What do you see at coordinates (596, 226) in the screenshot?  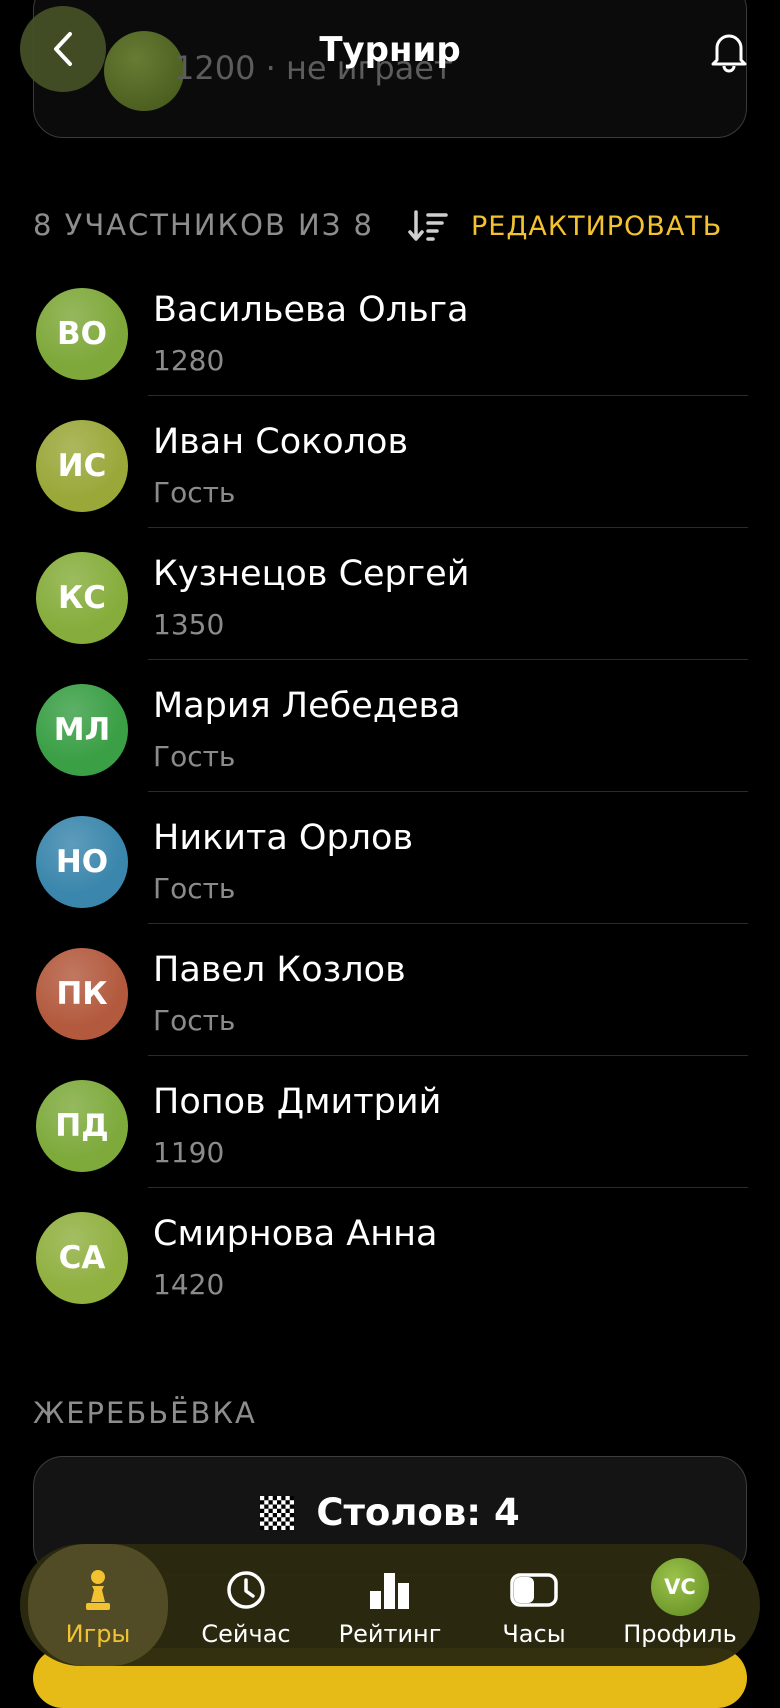 I see `edit-participants-button: РЕДАКТИРОВАТЬ` at bounding box center [596, 226].